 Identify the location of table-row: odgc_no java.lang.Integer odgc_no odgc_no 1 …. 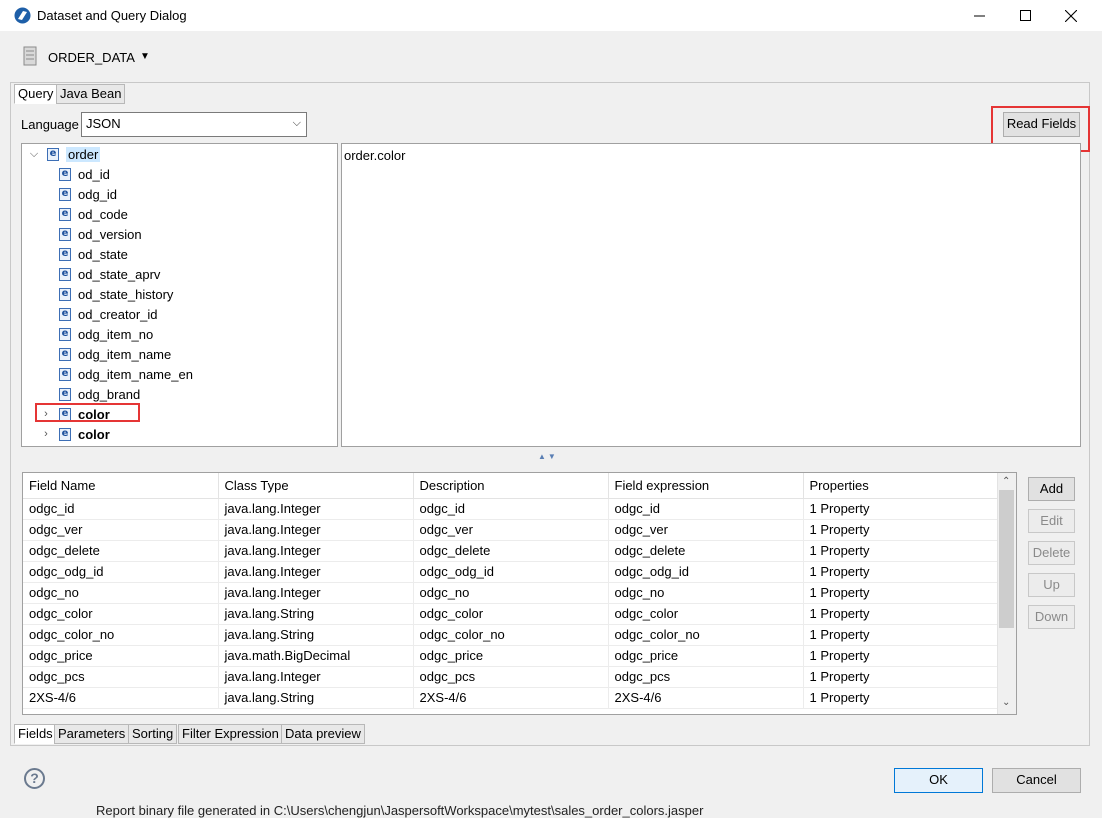
(511, 593).